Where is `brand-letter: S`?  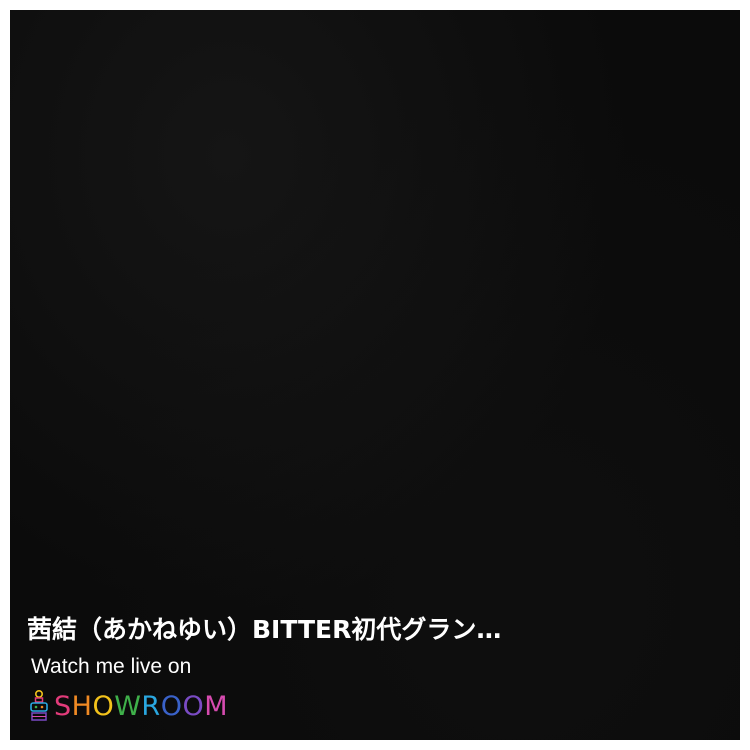
brand-letter: S is located at coordinates (63, 706).